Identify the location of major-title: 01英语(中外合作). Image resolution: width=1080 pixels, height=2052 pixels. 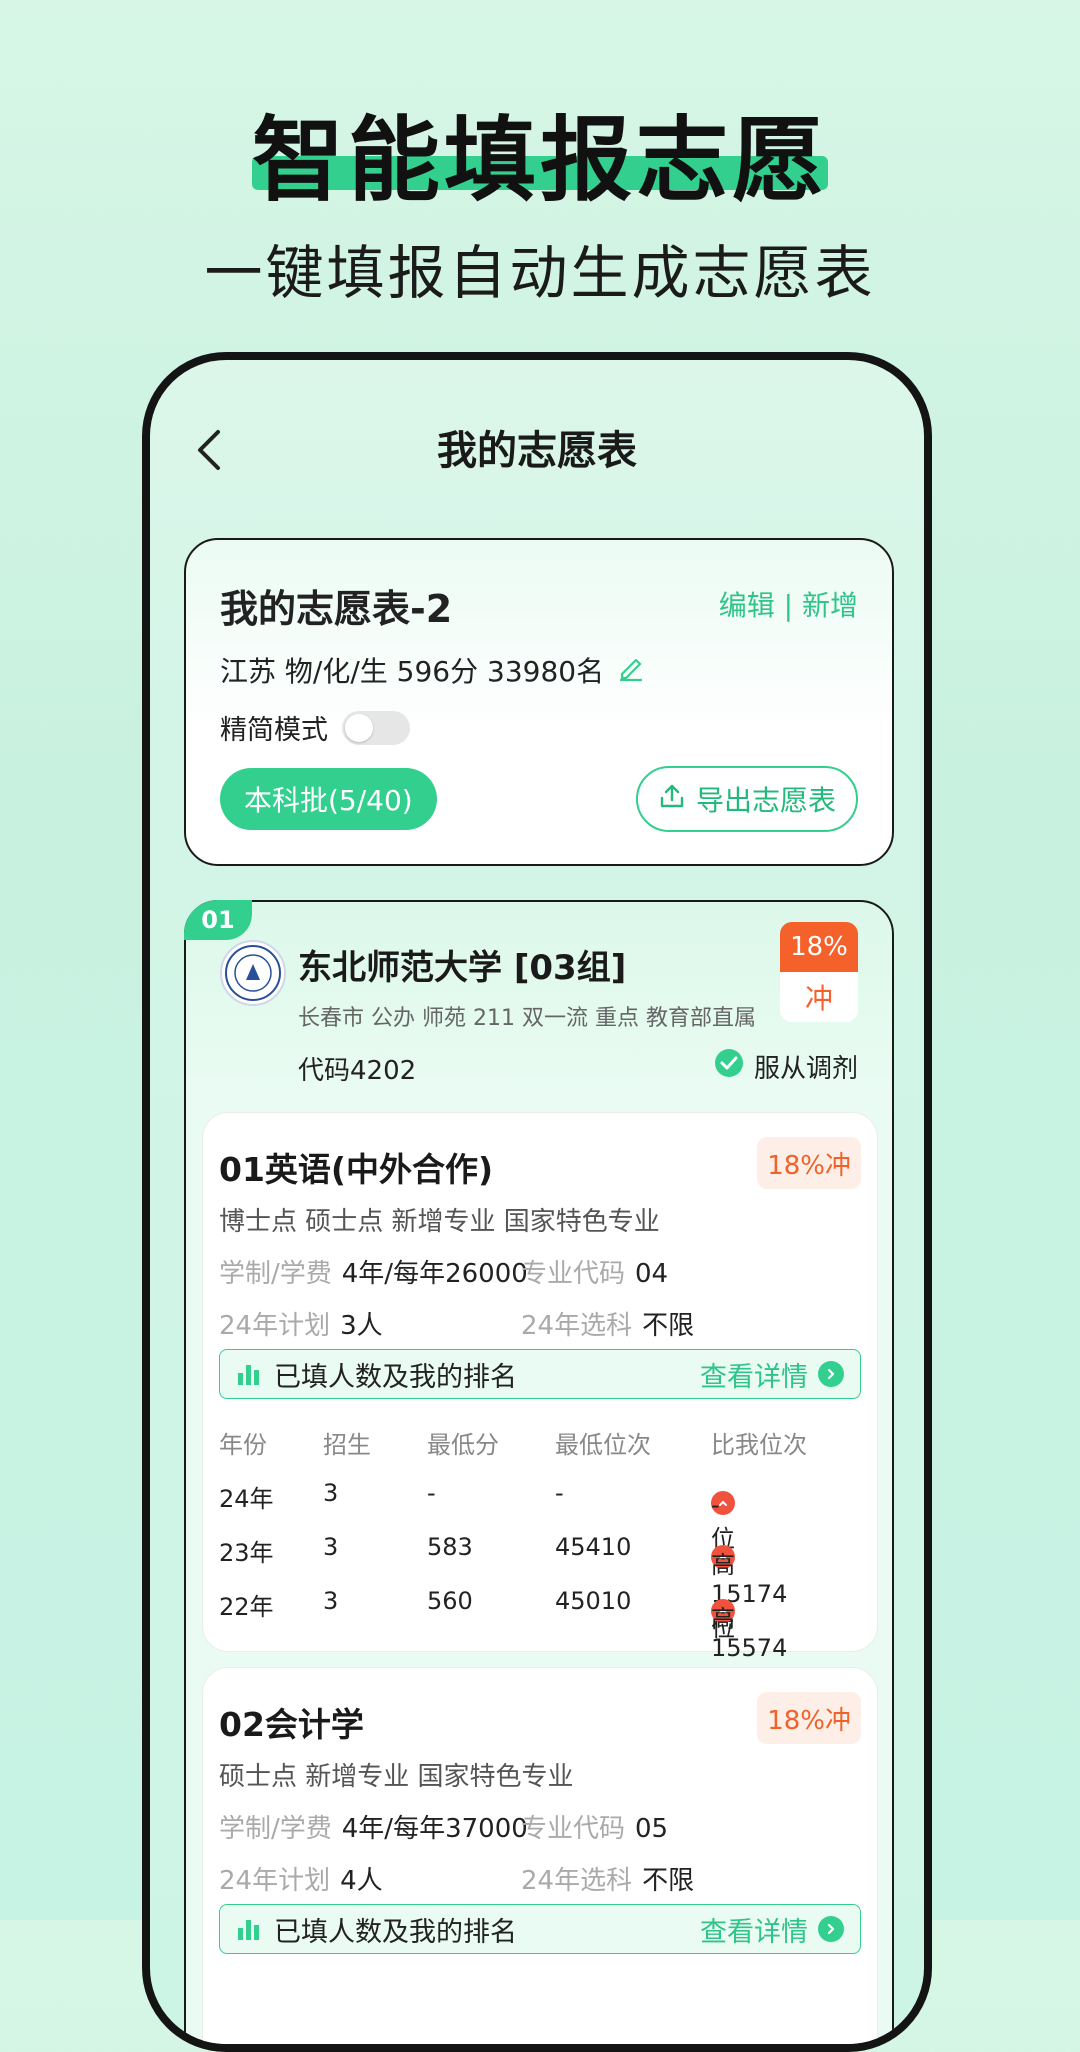
(356, 1169).